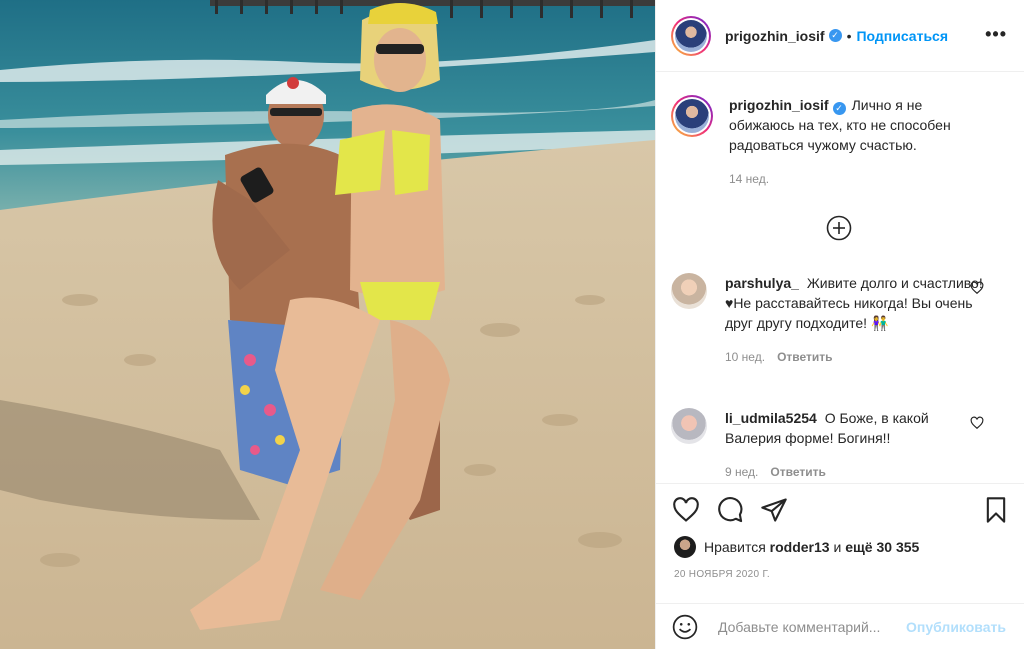  Describe the element at coordinates (685, 547) in the screenshot. I see `liker-avatar` at that location.